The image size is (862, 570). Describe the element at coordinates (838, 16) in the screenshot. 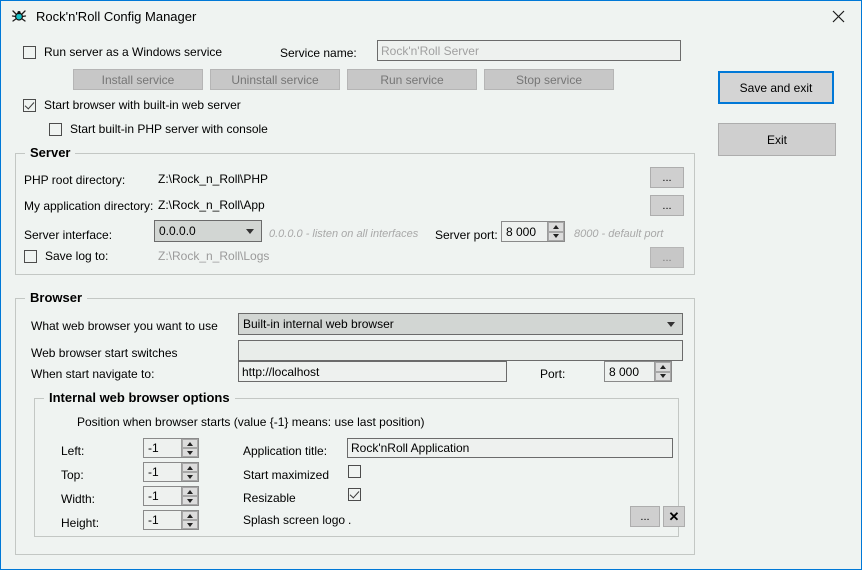

I see `close-icon` at that location.